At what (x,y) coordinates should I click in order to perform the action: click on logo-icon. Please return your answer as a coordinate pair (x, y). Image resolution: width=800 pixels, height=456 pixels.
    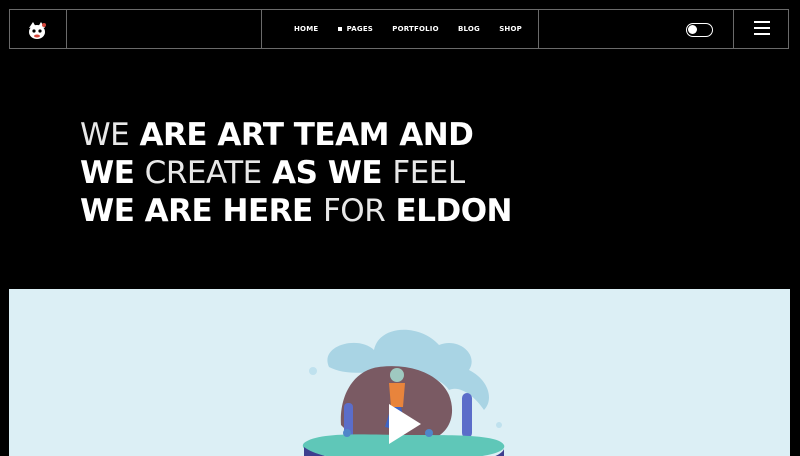
    Looking at the image, I should click on (37, 30).